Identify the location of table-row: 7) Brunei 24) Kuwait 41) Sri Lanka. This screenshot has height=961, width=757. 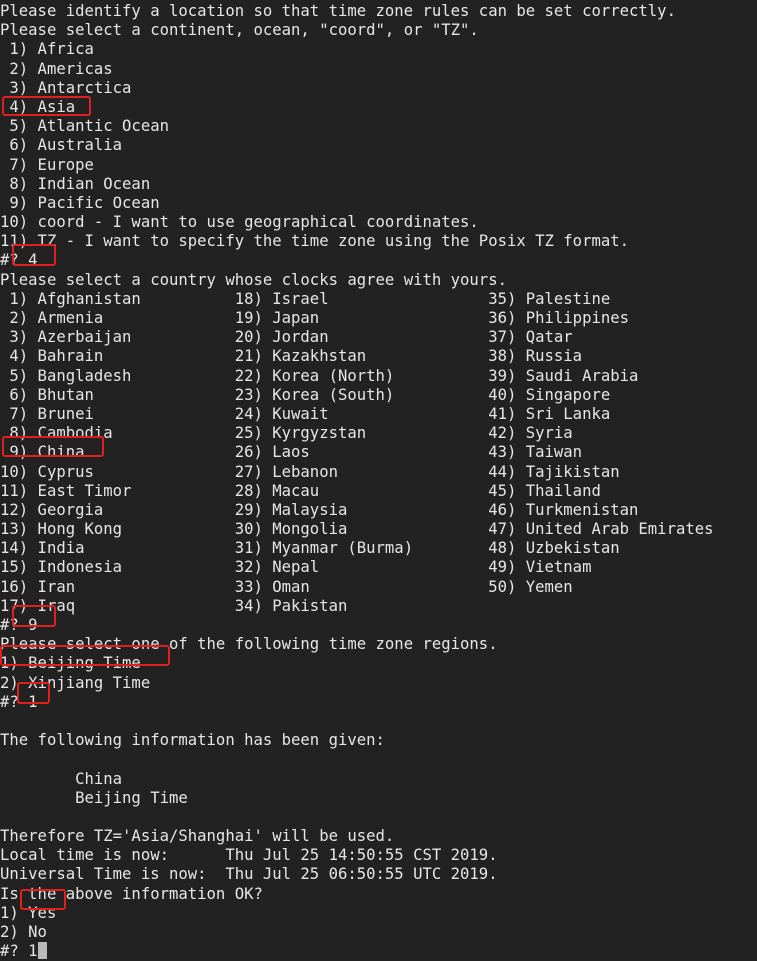
(378, 414).